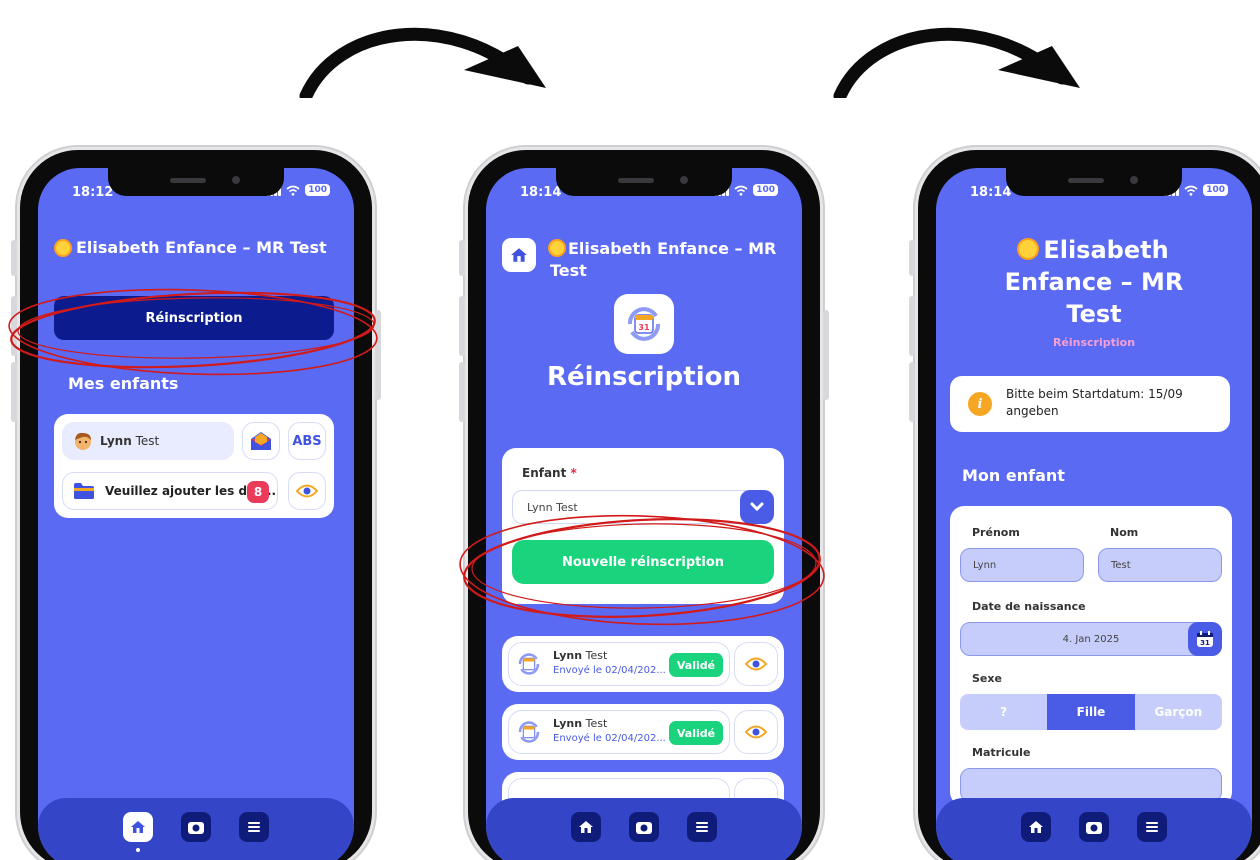  What do you see at coordinates (84, 491) in the screenshot?
I see `folder-icon` at bounding box center [84, 491].